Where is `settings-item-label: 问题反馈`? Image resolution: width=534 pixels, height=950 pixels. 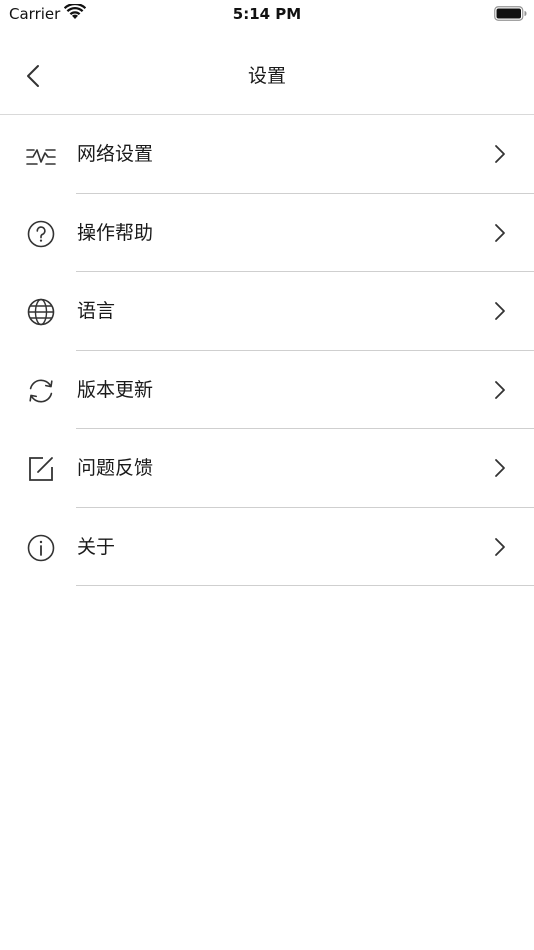
settings-item-label: 问题反馈 is located at coordinates (115, 468).